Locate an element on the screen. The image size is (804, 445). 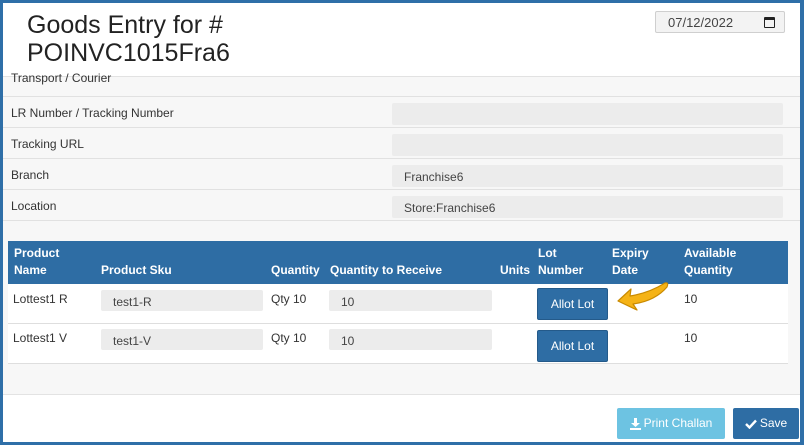
location-field: Store:Franchise6 is located at coordinates (587, 207).